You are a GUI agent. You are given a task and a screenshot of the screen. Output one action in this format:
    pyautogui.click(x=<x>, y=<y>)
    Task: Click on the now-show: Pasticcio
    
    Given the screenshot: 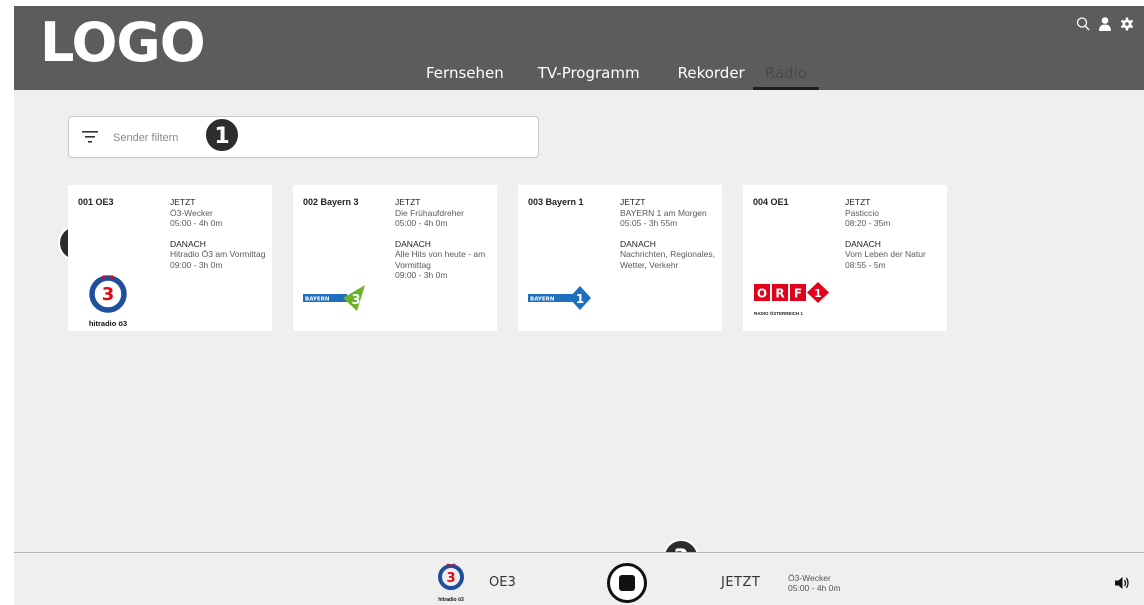 What is the action you would take?
    pyautogui.click(x=862, y=212)
    